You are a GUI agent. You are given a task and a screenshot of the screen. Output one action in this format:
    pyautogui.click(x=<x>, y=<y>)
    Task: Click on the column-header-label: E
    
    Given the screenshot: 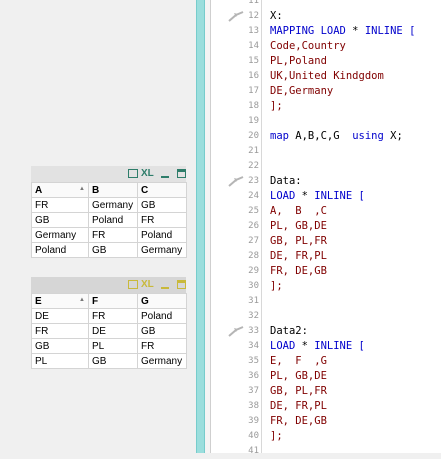 What is the action you would take?
    pyautogui.click(x=38, y=301)
    